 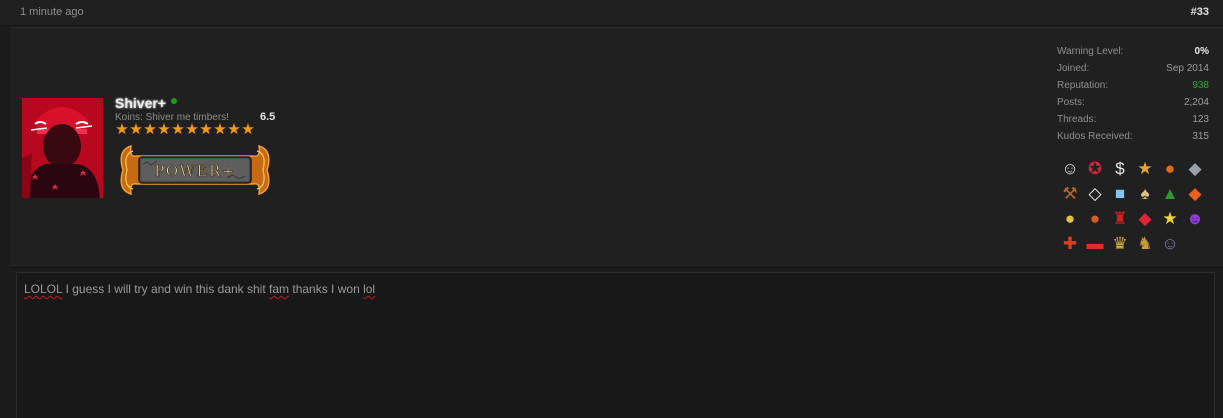 I want to click on stat-row: Joined: Sep 2014, so click(x=1133, y=68).